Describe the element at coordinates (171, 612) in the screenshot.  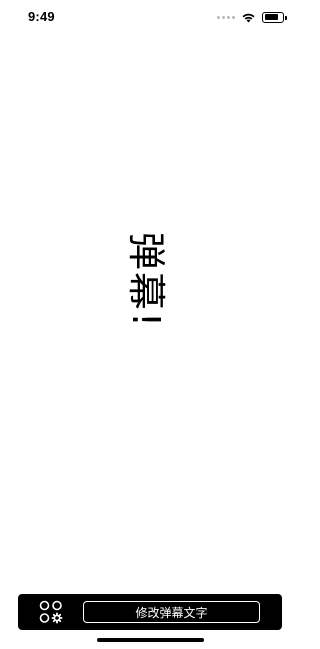
I see `edit-danmaku-text-button: 修改弹幕文字` at that location.